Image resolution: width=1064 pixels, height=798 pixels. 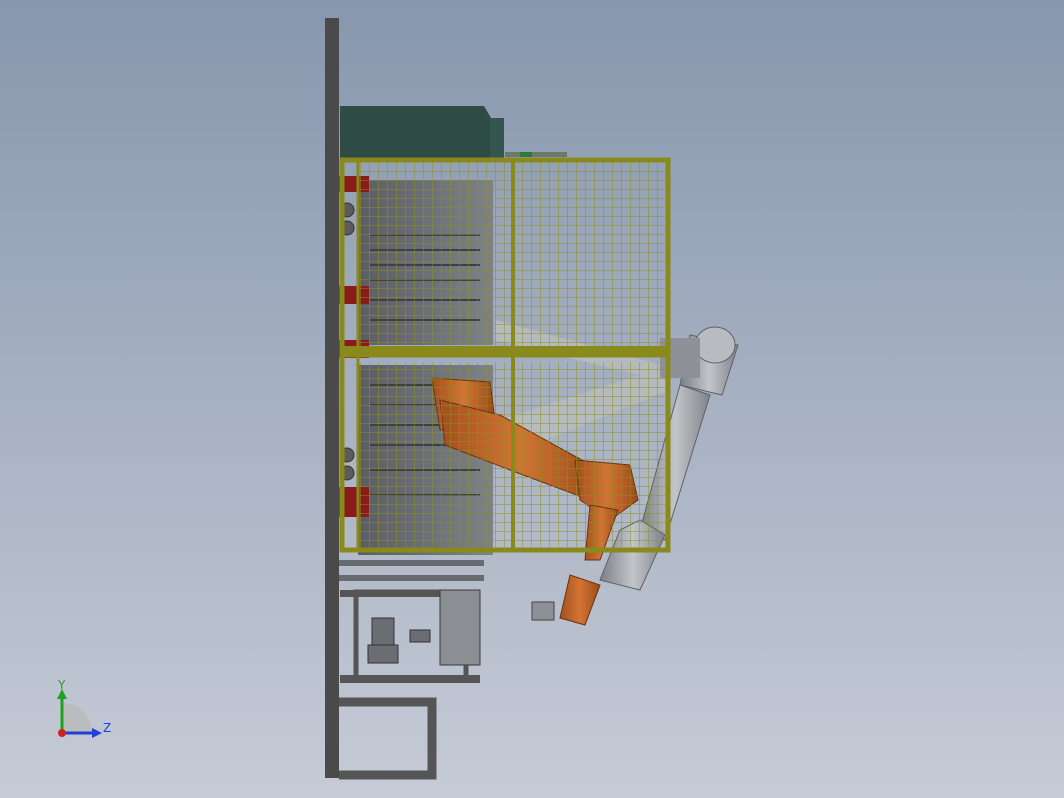 I want to click on wall-post, so click(x=332, y=398).